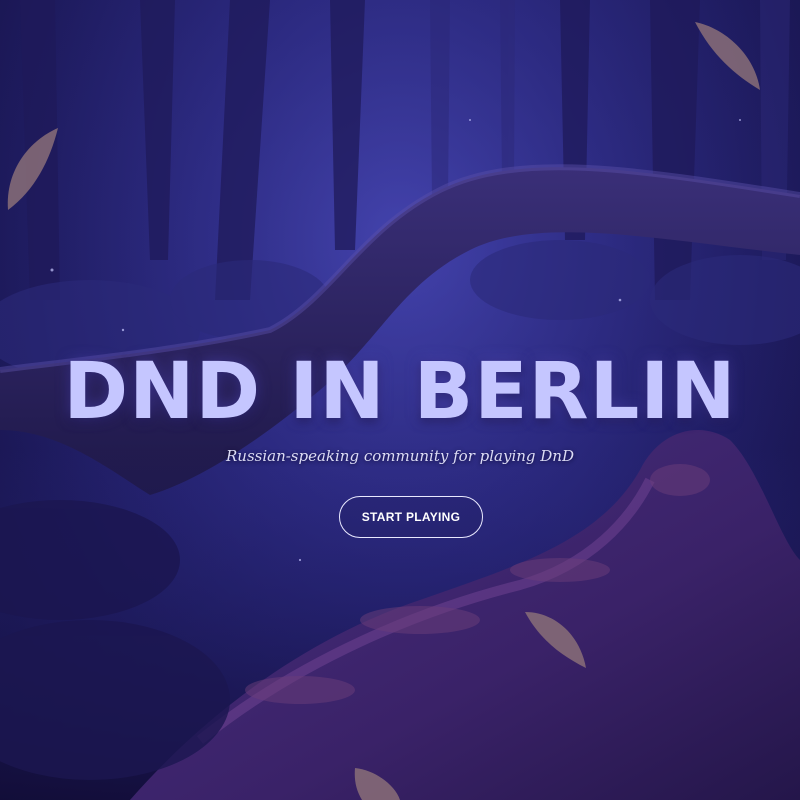  What do you see at coordinates (411, 517) in the screenshot?
I see `start-playing-button: START PLAYING` at bounding box center [411, 517].